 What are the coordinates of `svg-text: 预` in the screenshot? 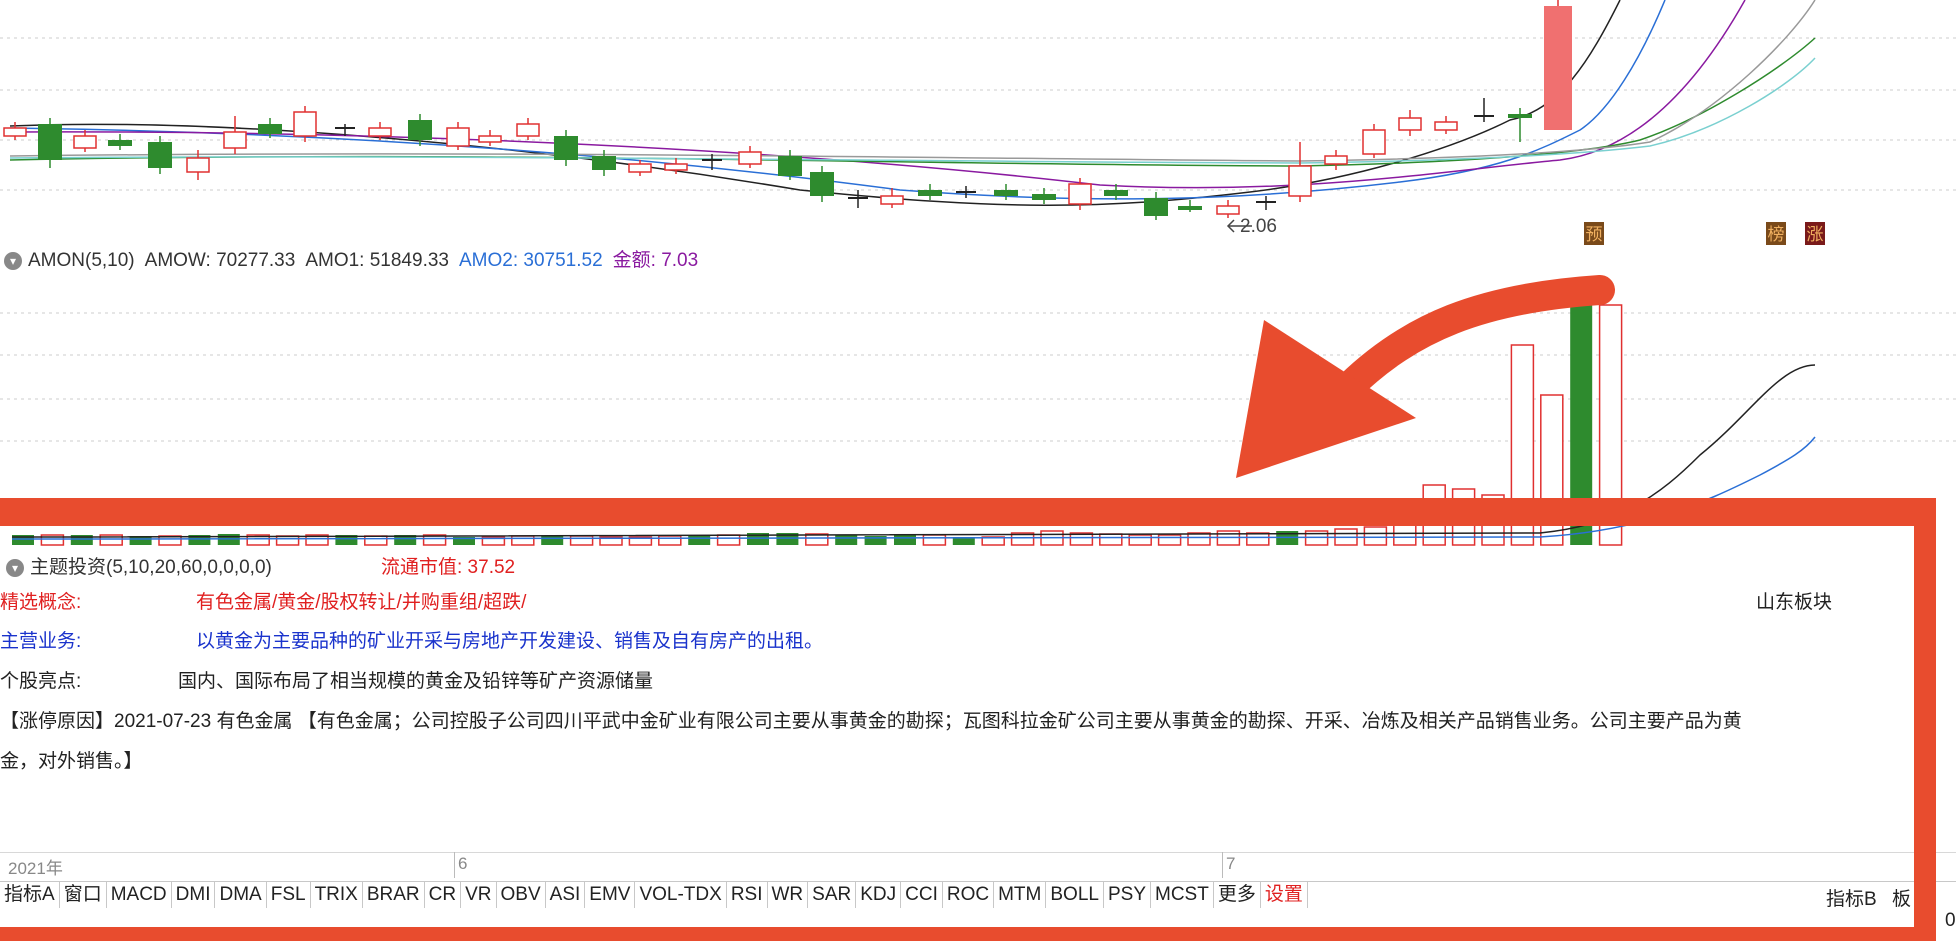 It's located at (1594, 234).